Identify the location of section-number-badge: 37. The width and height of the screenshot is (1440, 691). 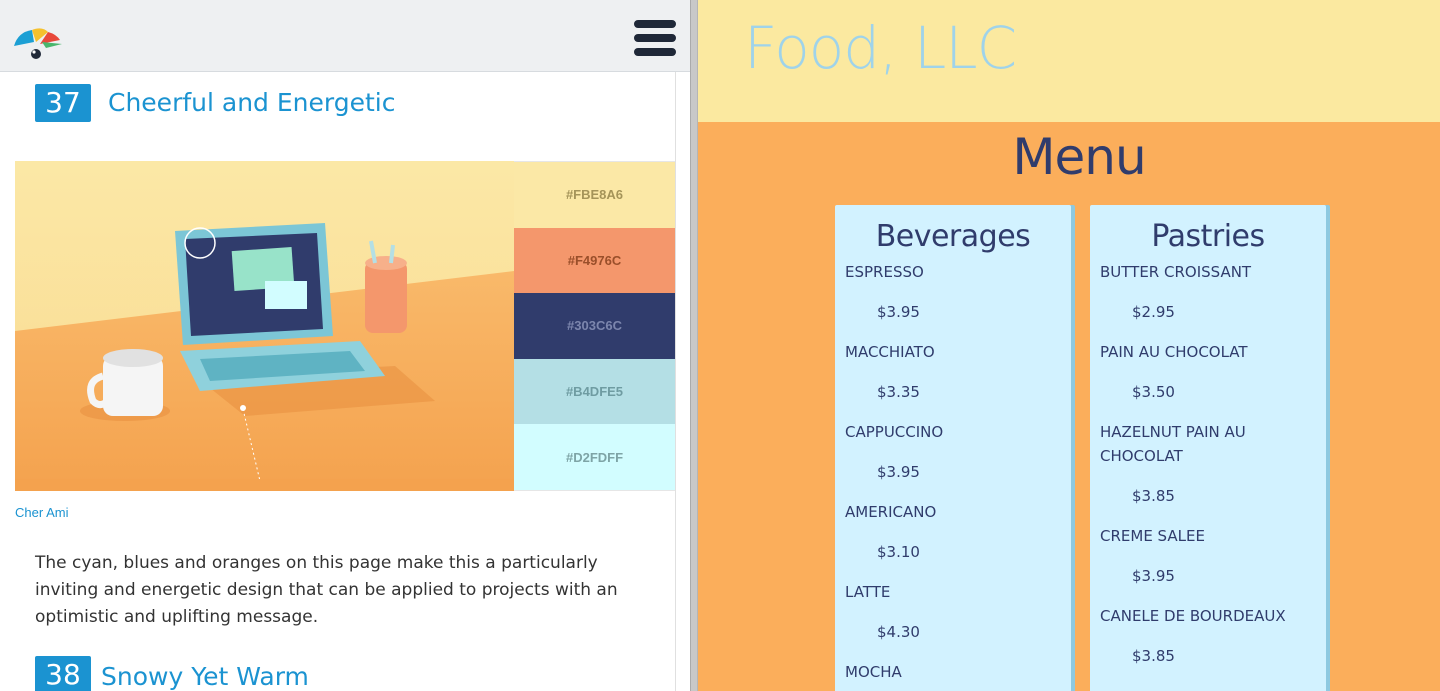
(63, 103).